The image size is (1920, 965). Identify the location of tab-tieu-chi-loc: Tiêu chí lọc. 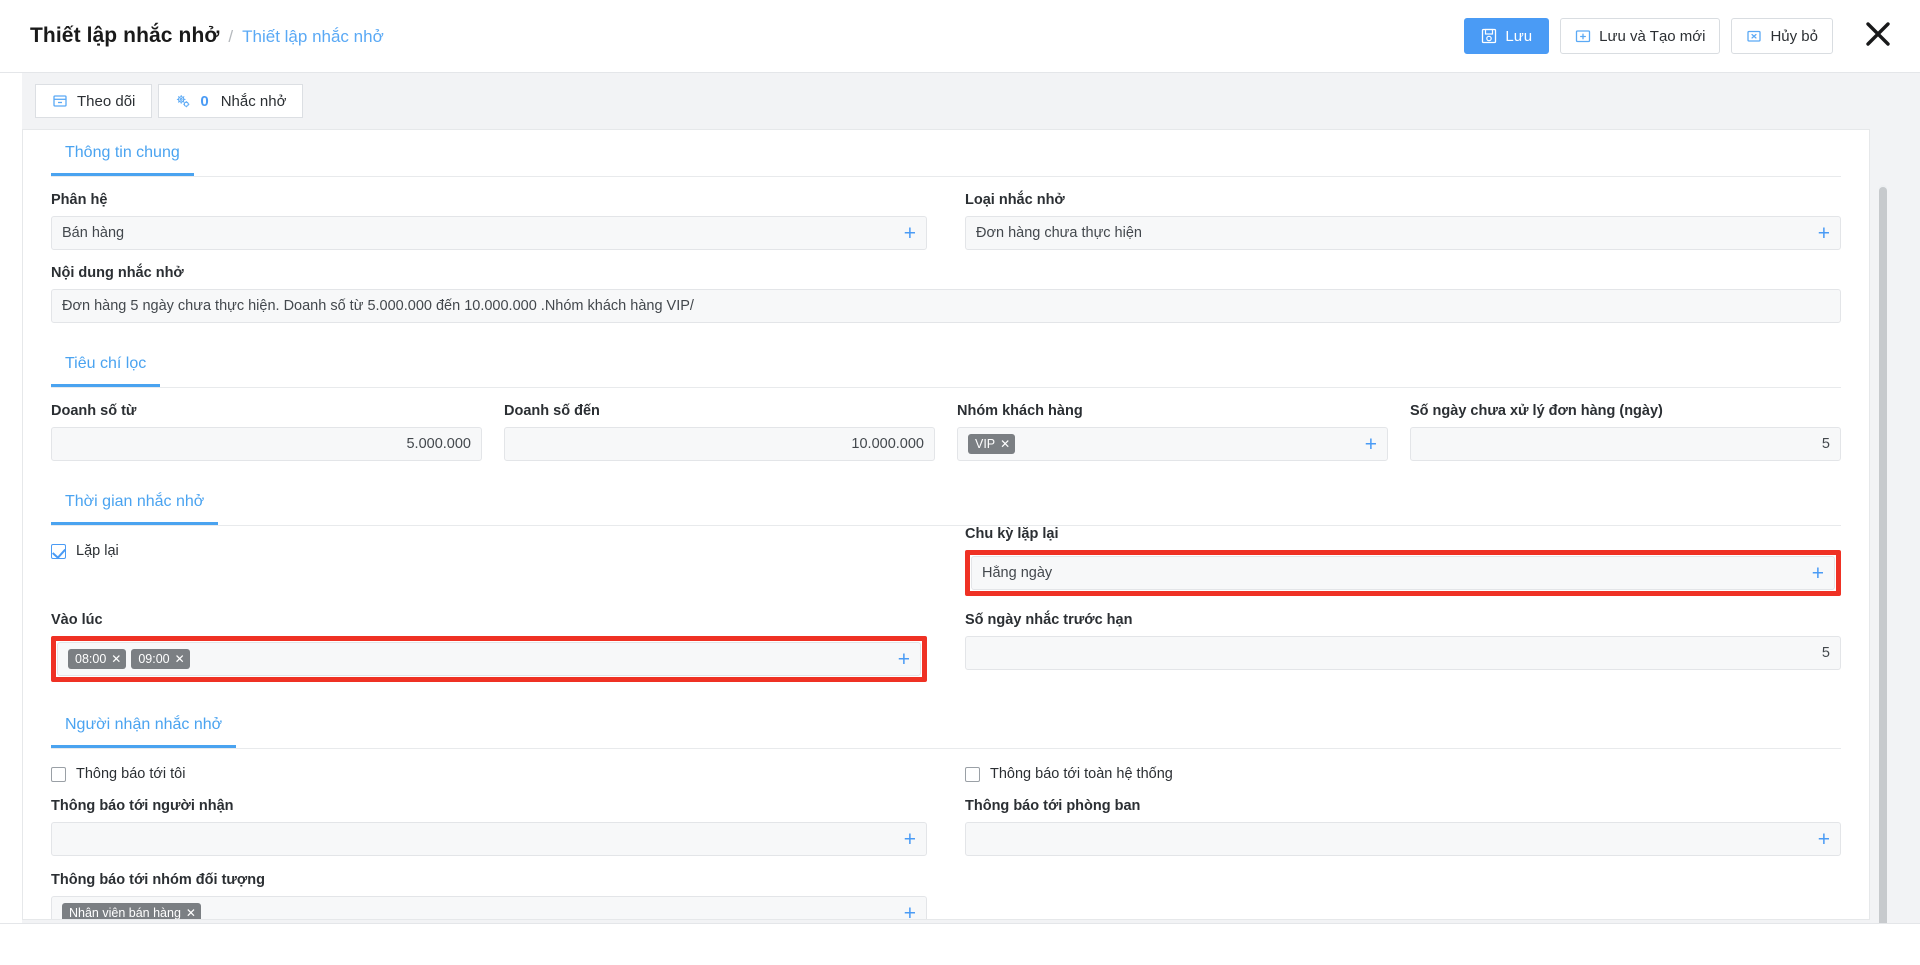
(106, 371).